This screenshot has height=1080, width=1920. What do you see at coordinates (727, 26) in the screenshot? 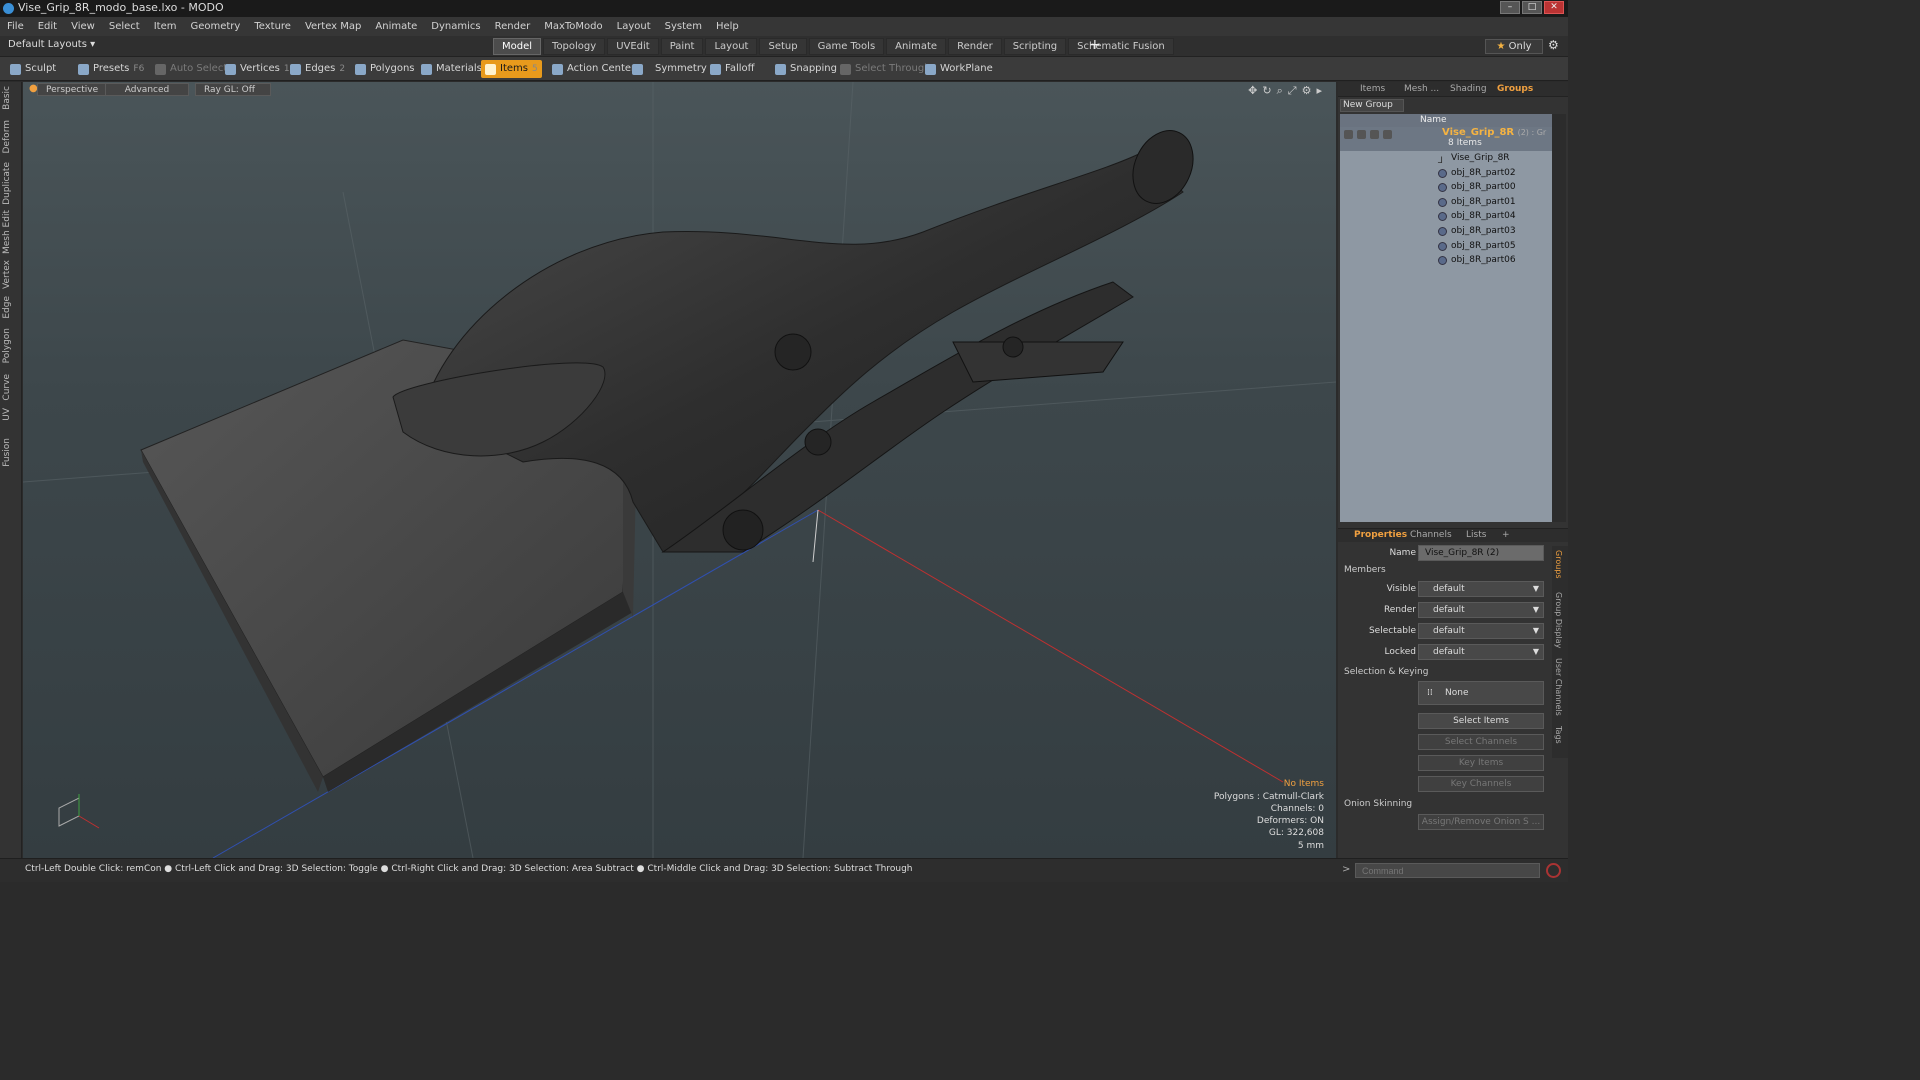
I see `menu-help: Help` at bounding box center [727, 26].